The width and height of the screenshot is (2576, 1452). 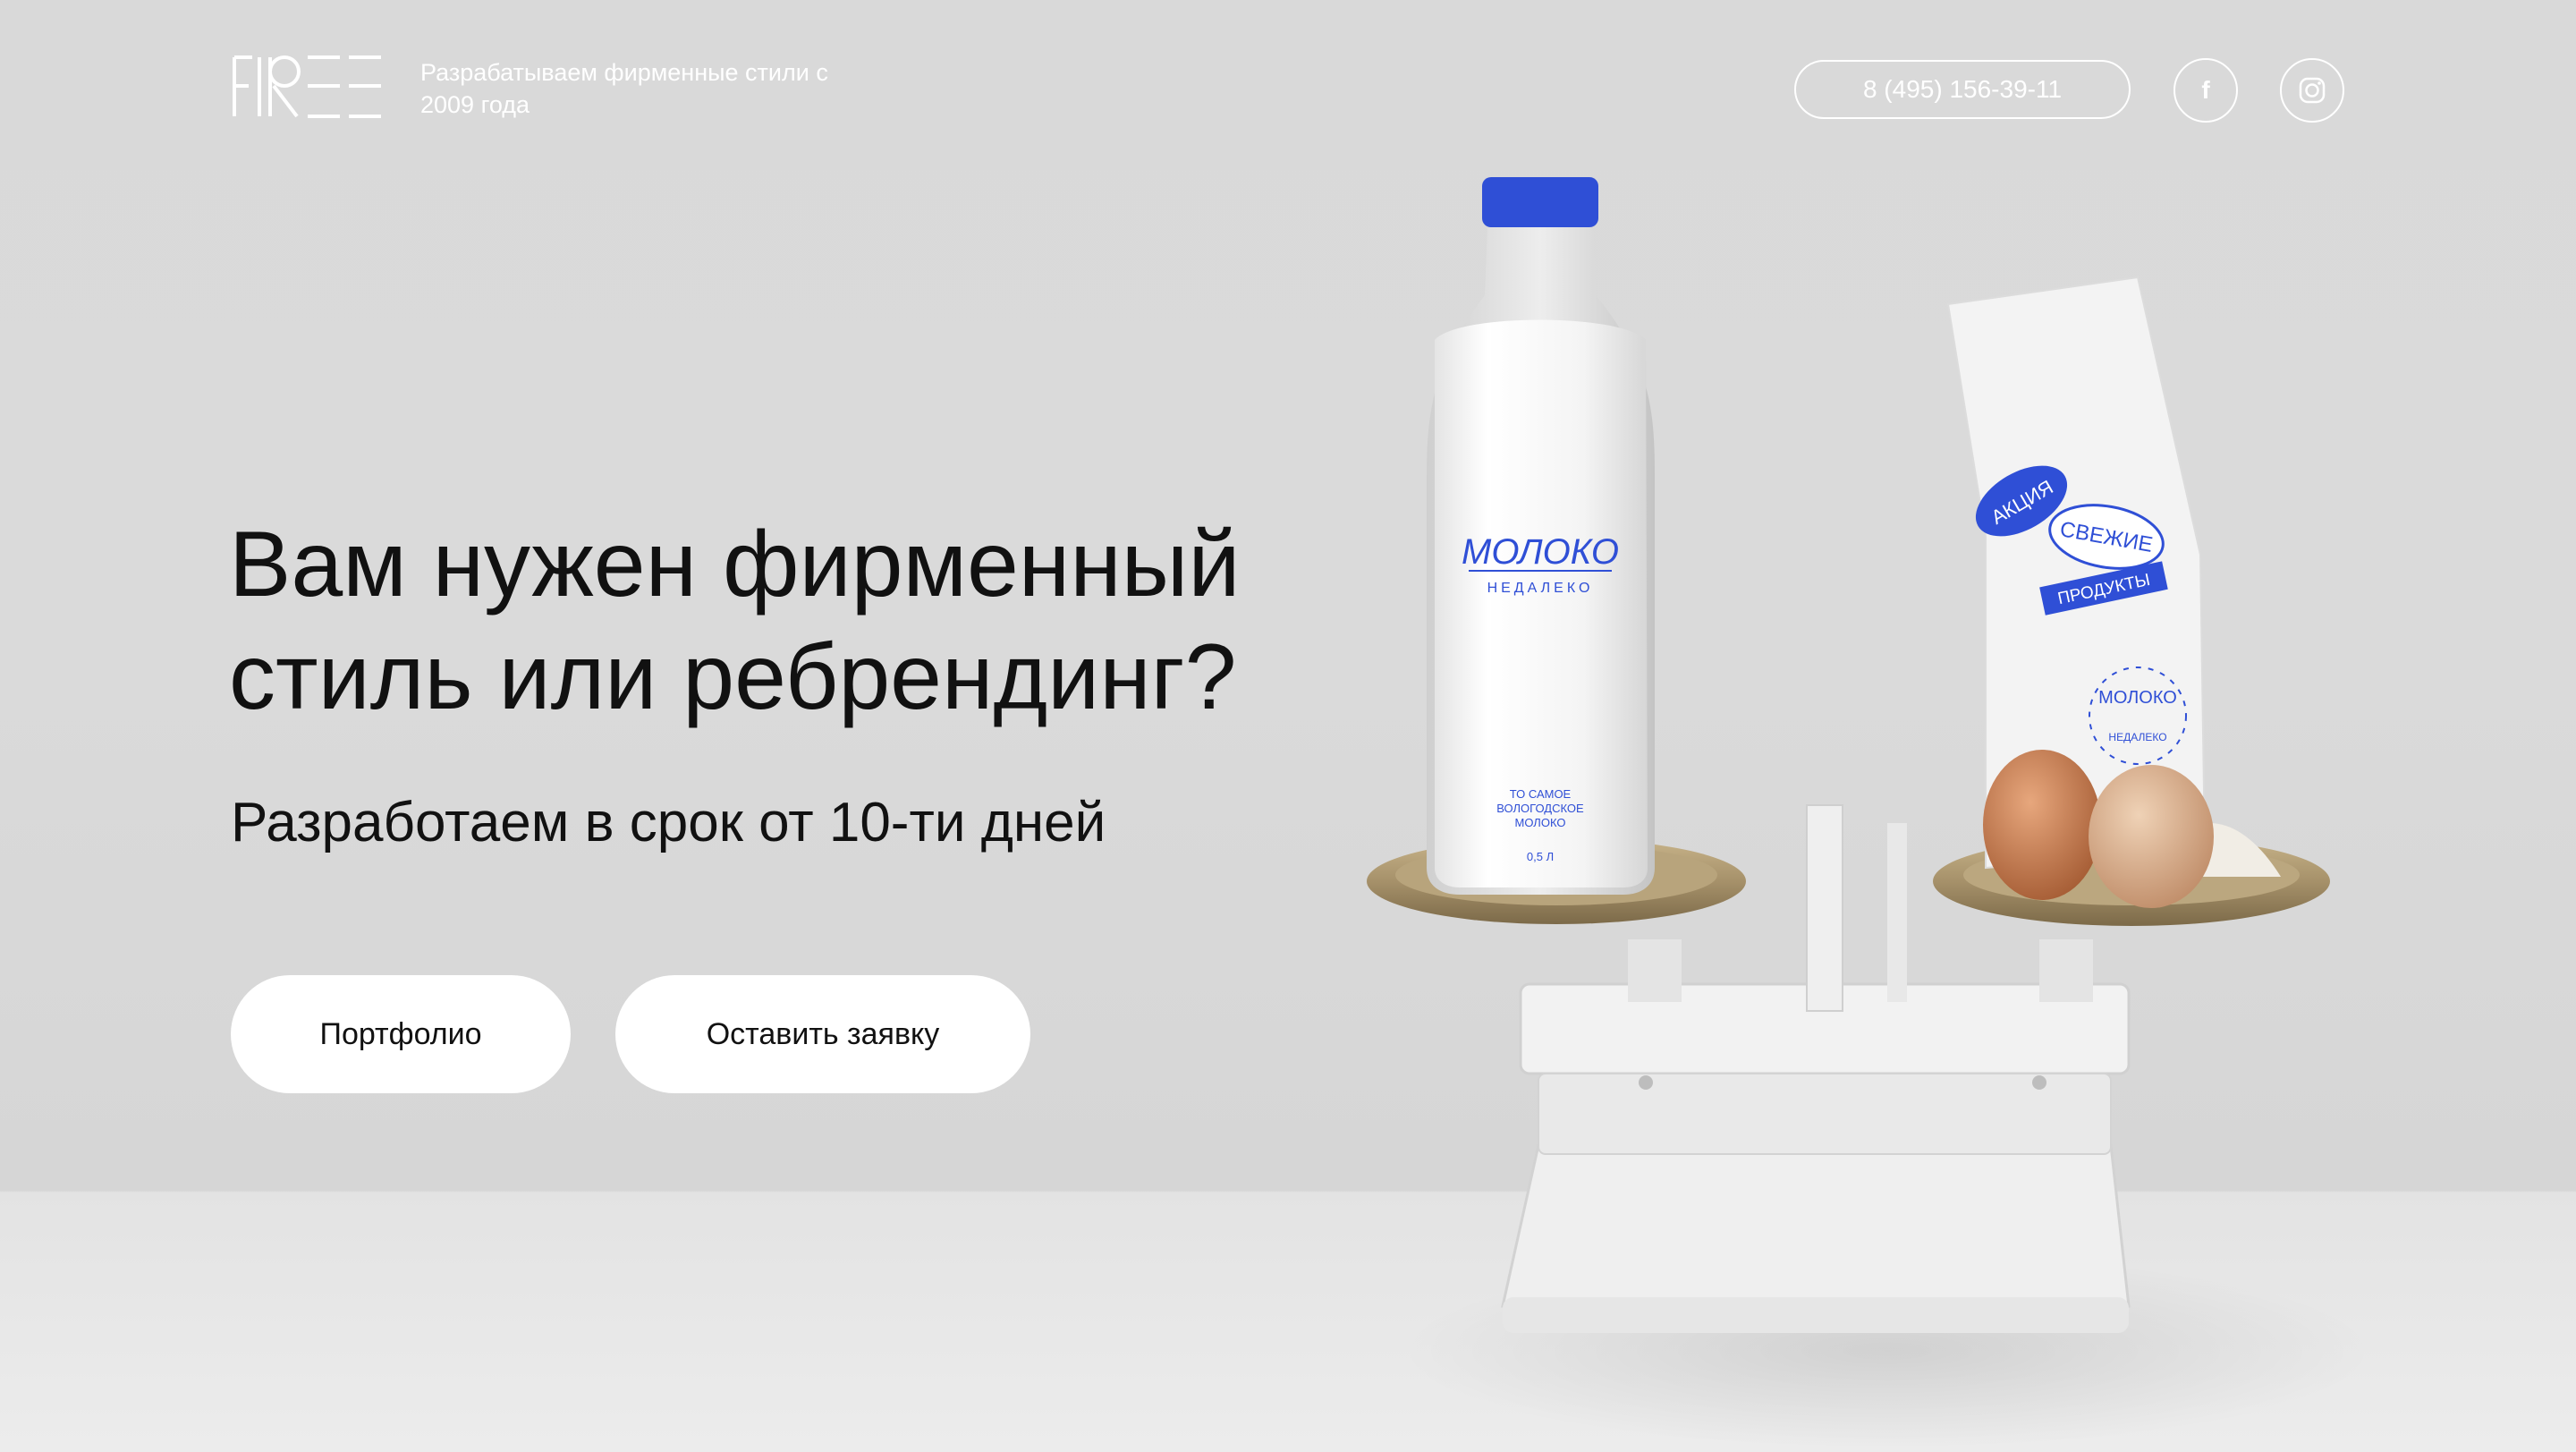 What do you see at coordinates (2042, 825) in the screenshot?
I see `brown-egg` at bounding box center [2042, 825].